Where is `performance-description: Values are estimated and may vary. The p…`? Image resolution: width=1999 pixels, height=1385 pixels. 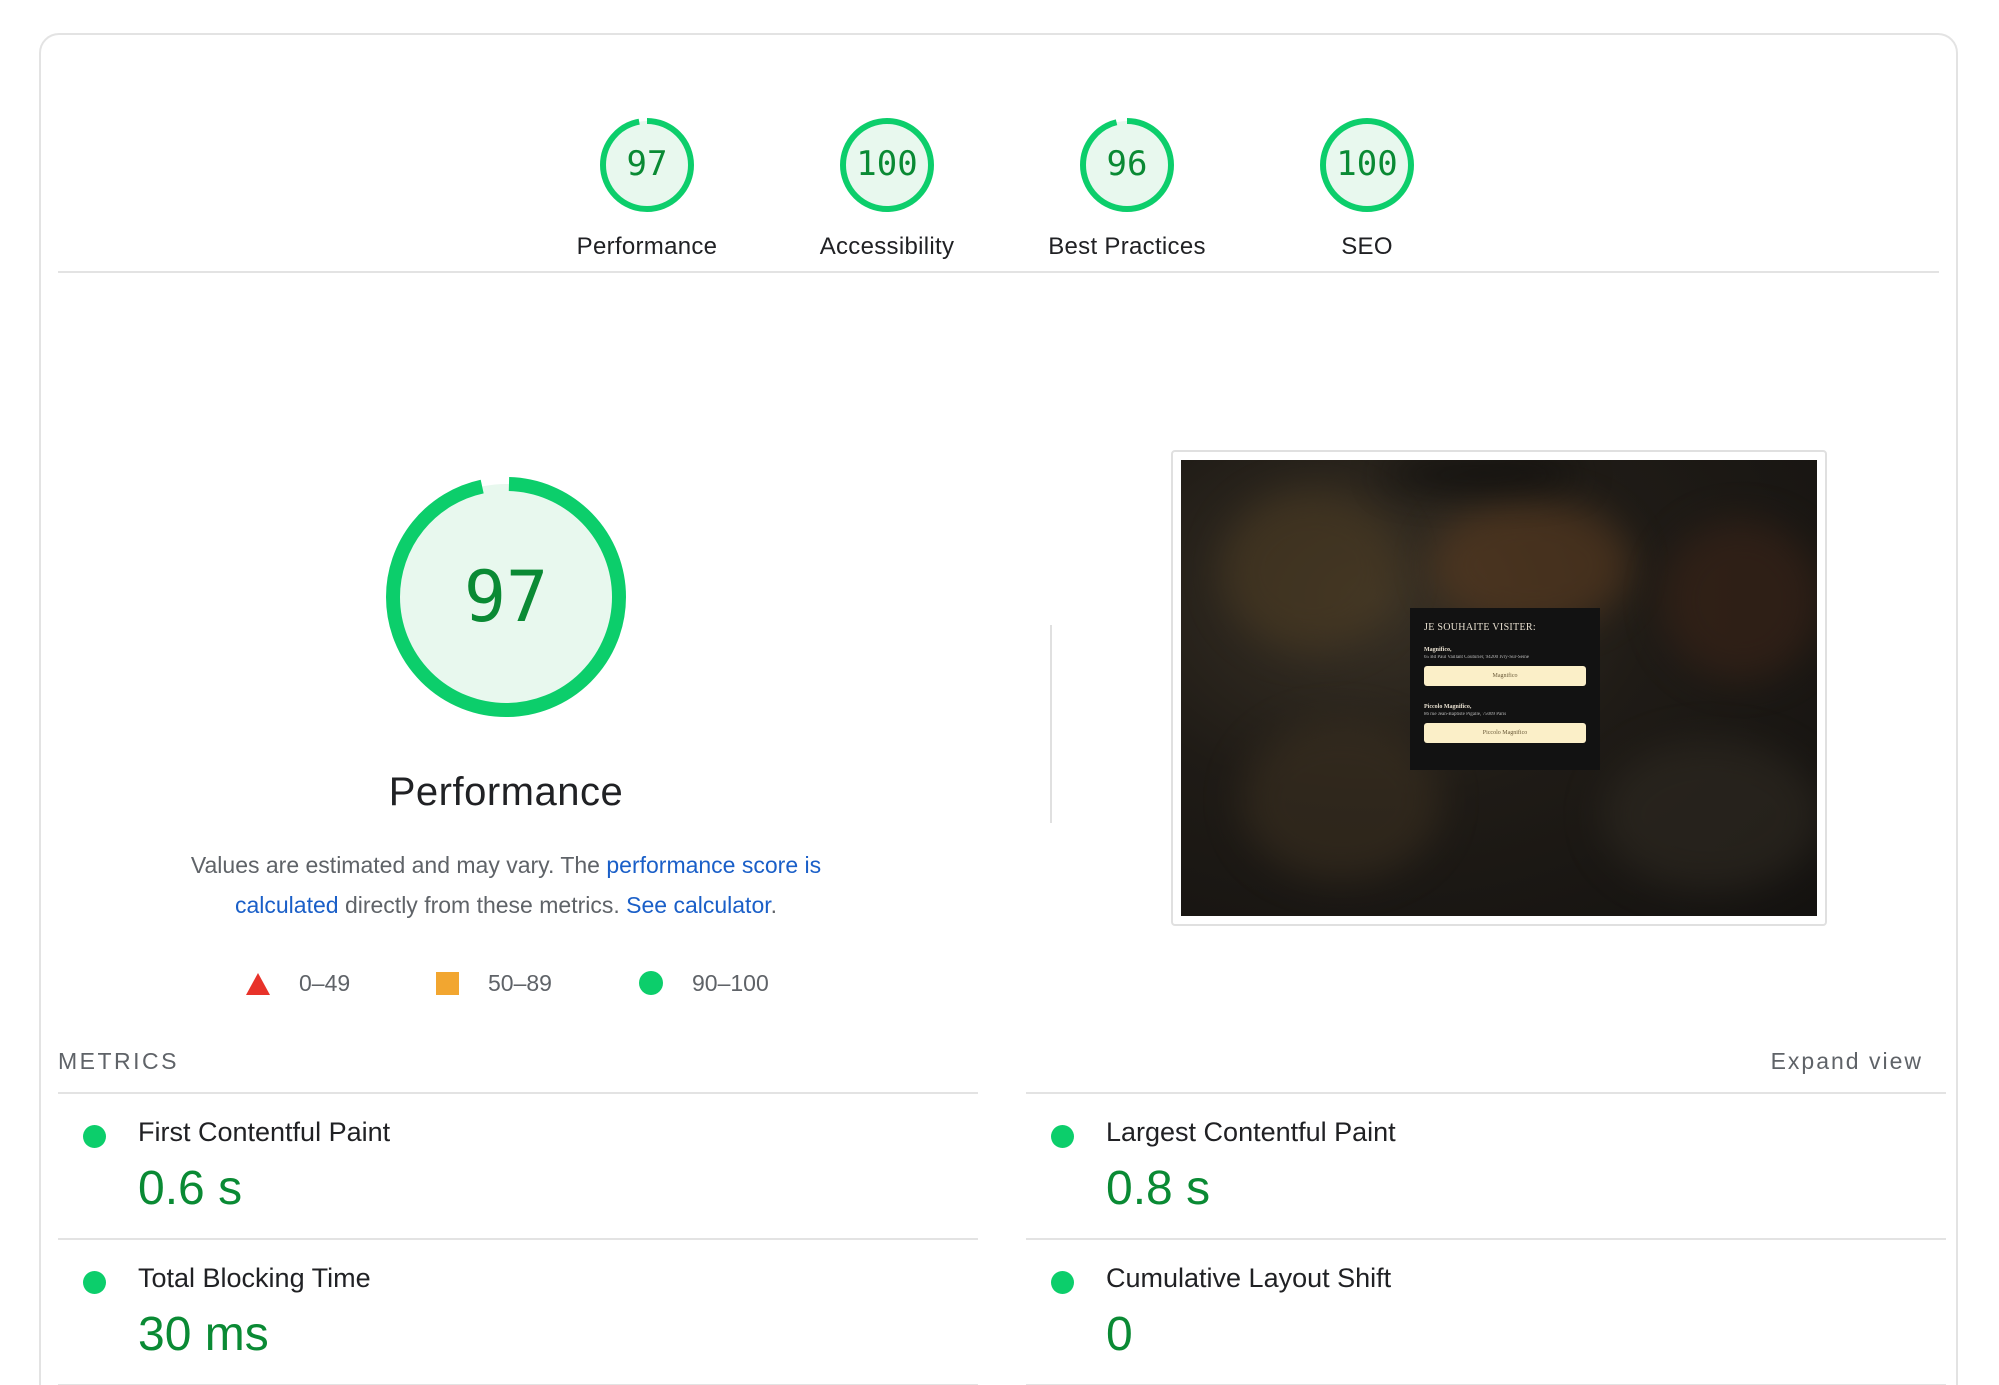
performance-description: Values are estimated and may vary. The p… is located at coordinates (506, 885).